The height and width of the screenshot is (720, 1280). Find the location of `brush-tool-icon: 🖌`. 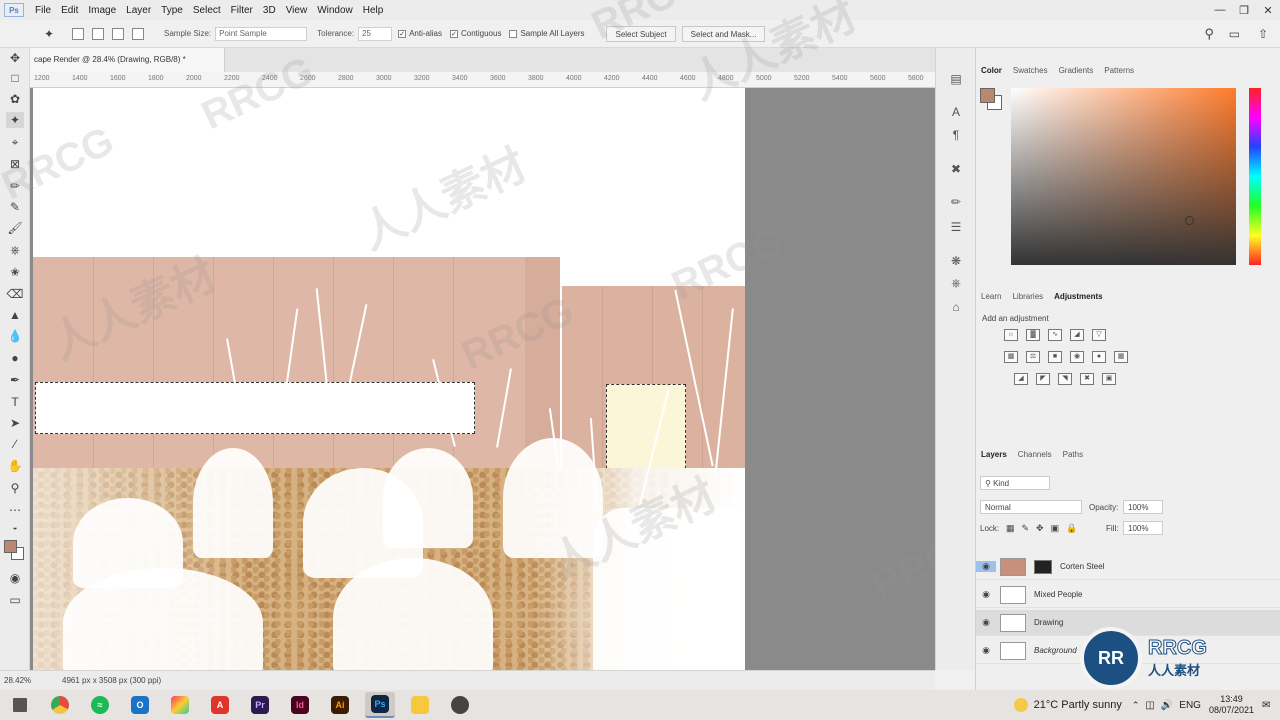

brush-tool-icon: 🖌 is located at coordinates (15, 228).